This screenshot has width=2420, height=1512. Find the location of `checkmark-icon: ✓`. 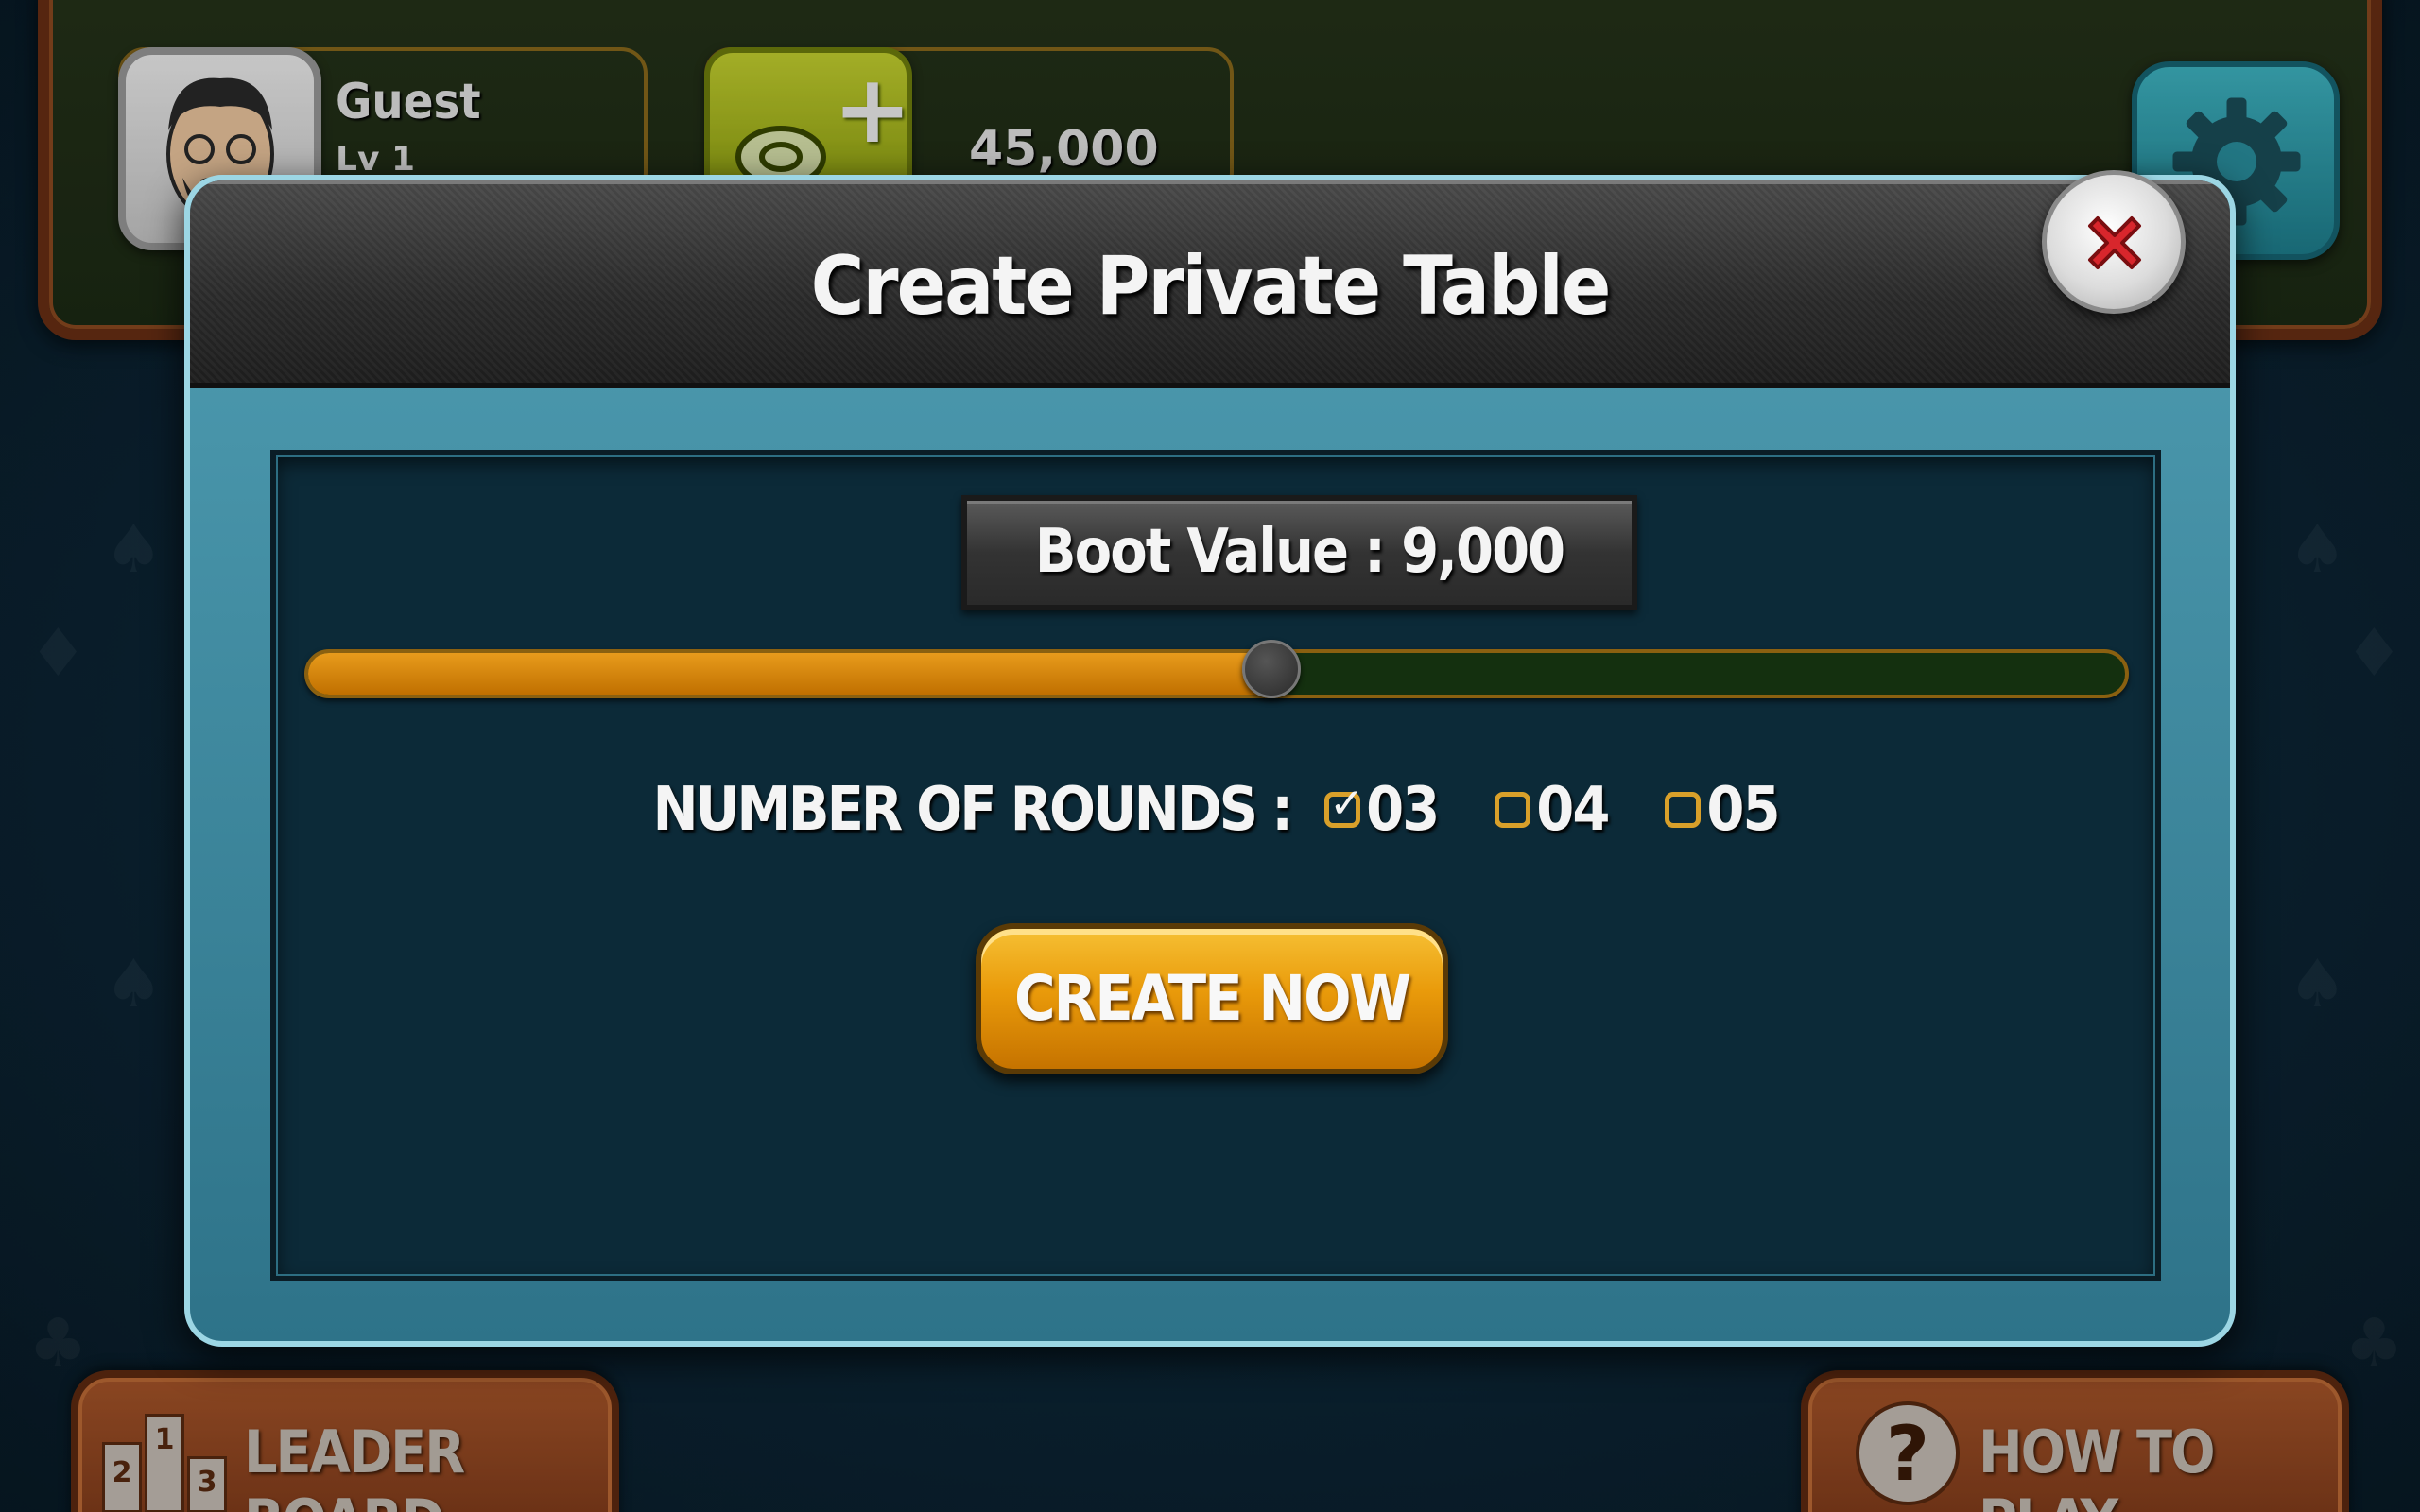

checkmark-icon: ✓ is located at coordinates (1347, 804).